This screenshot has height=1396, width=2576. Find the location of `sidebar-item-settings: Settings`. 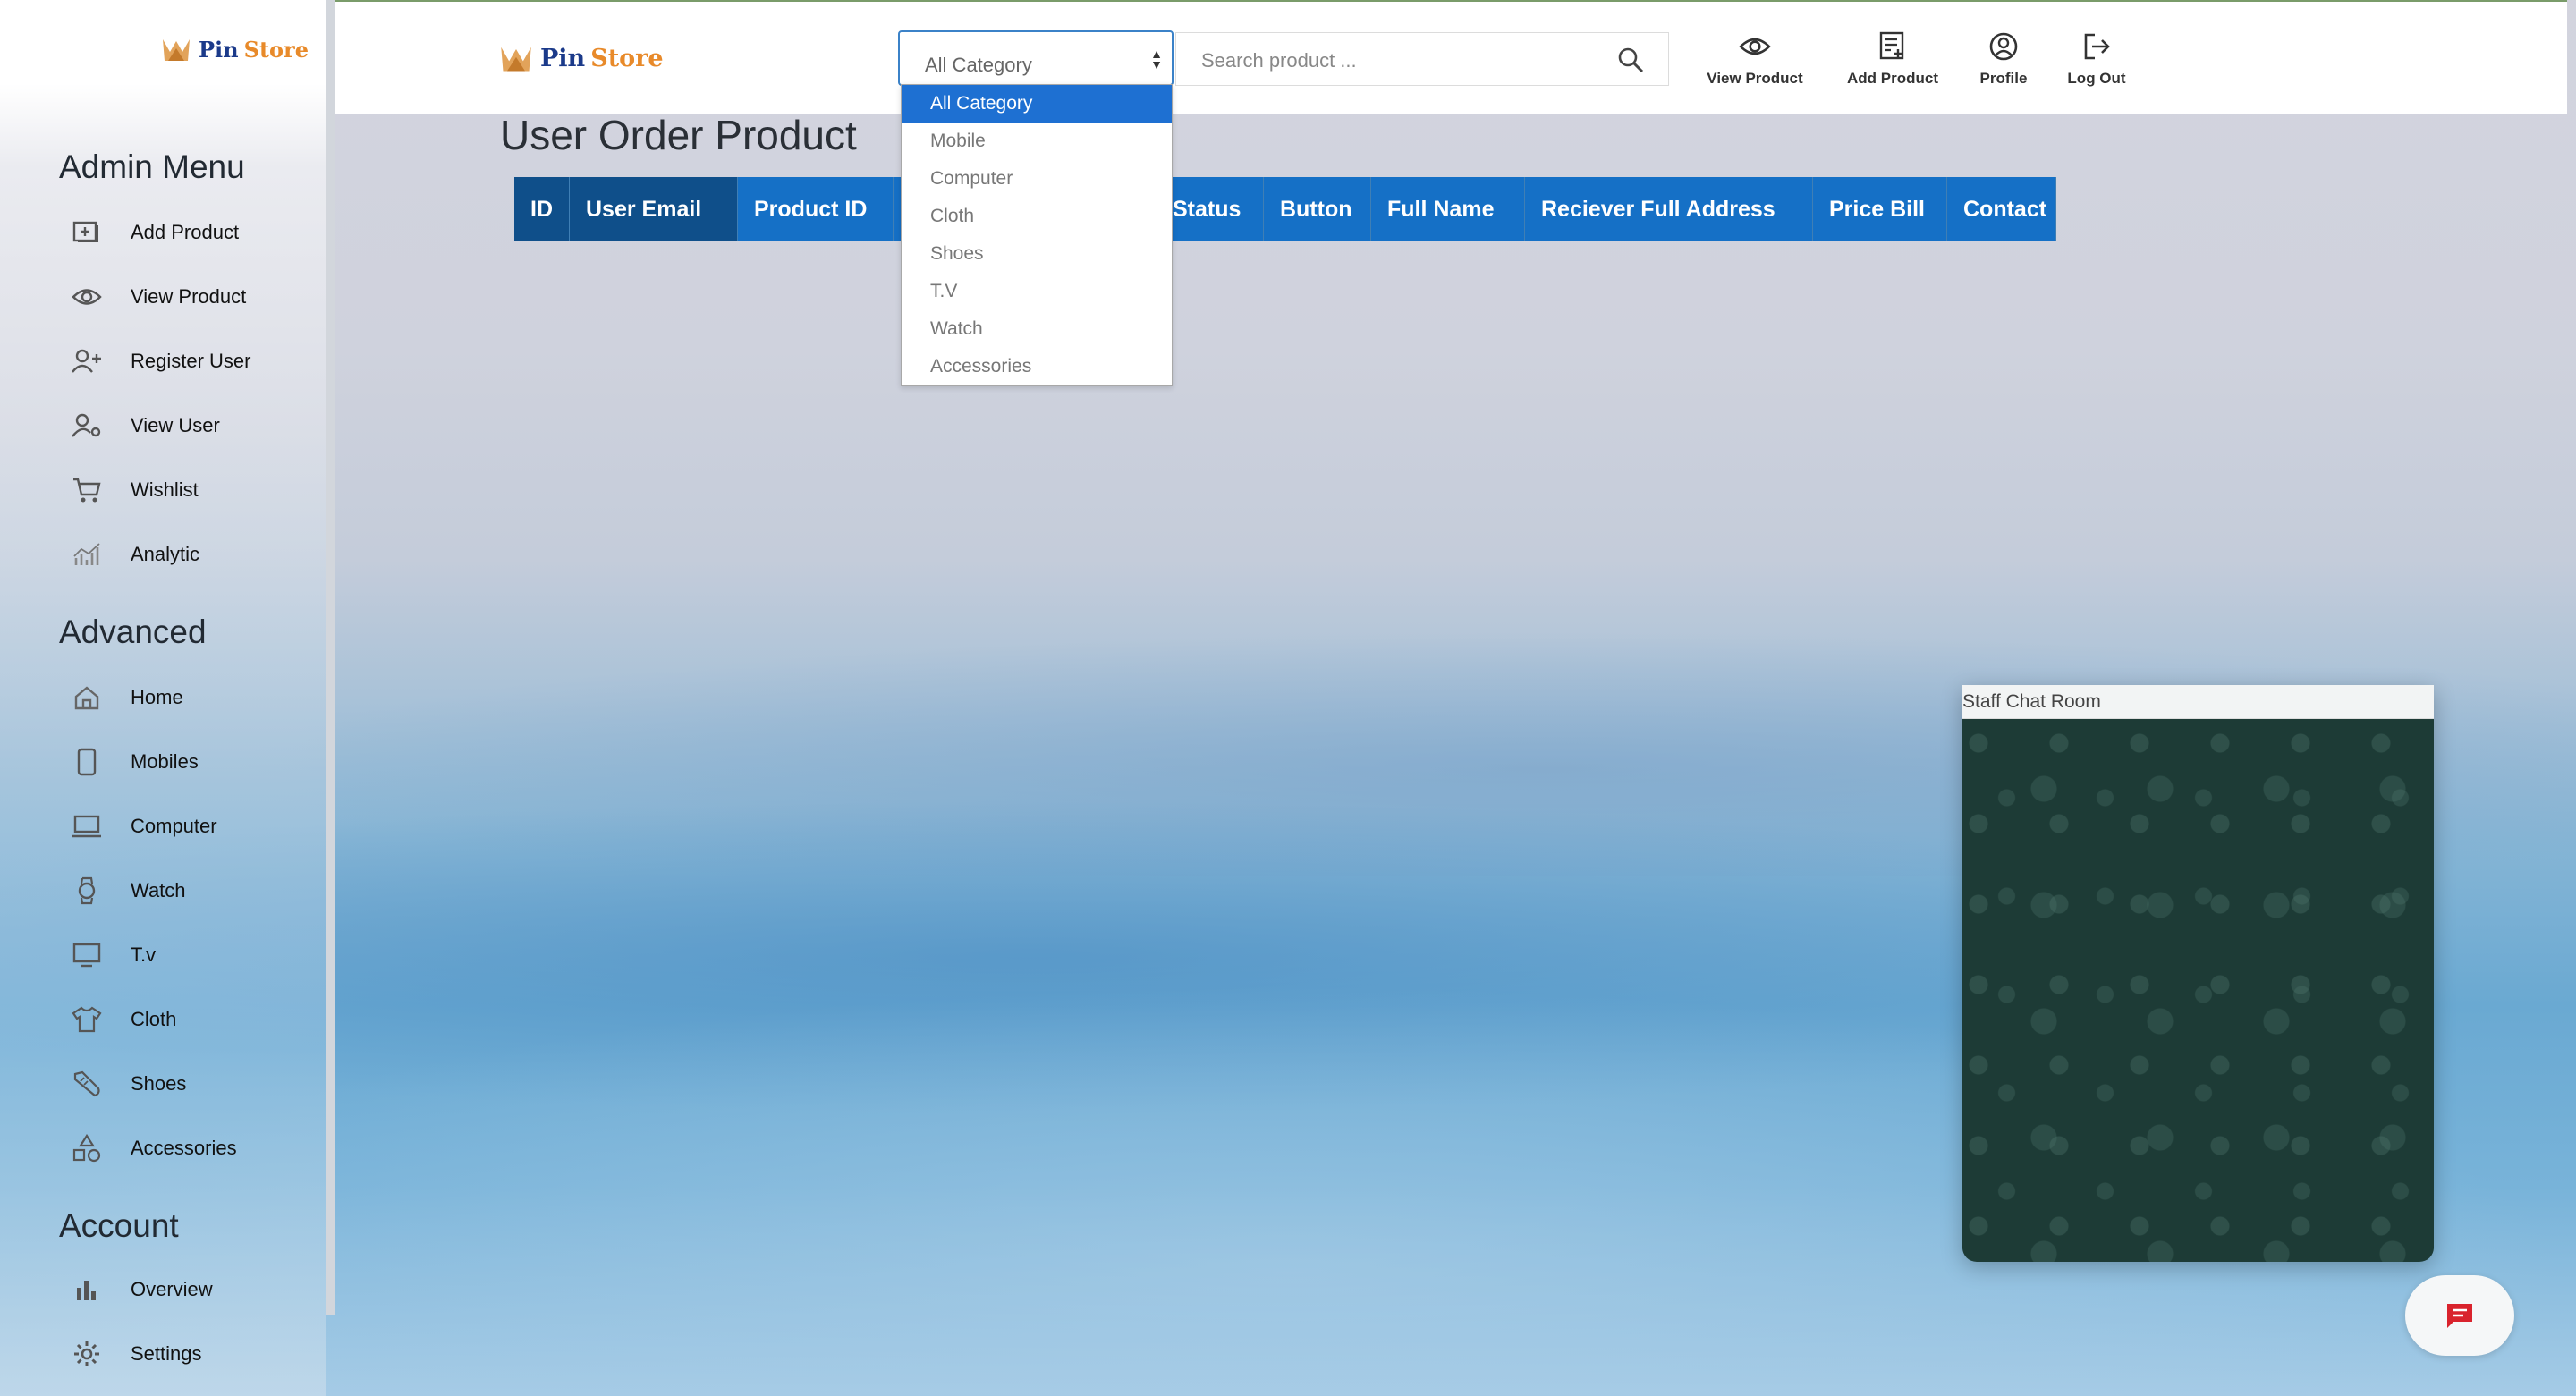

sidebar-item-settings: Settings is located at coordinates (137, 1354).